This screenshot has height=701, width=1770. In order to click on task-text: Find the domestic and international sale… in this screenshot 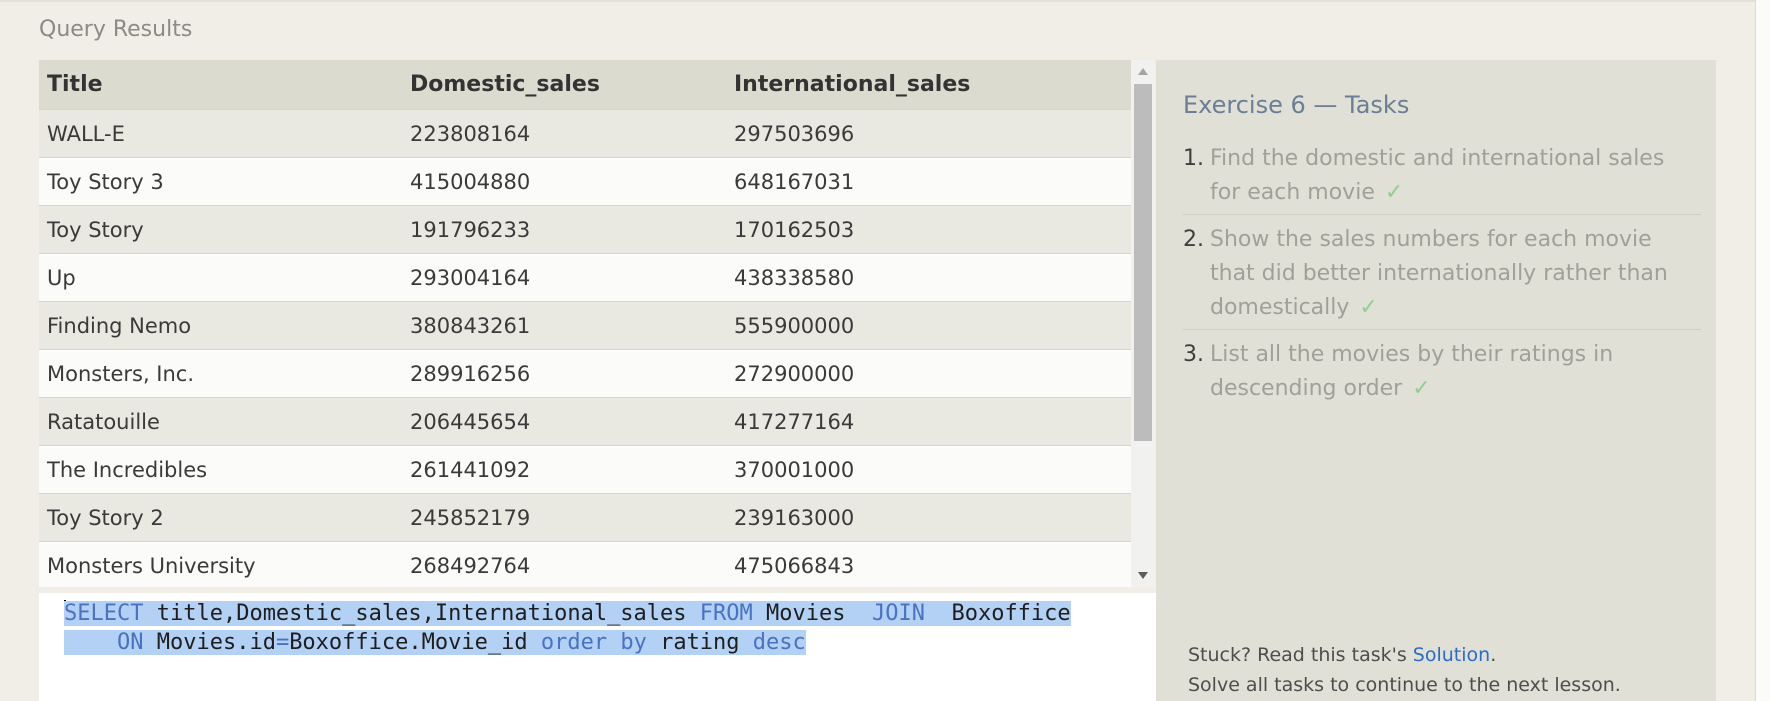, I will do `click(1455, 176)`.